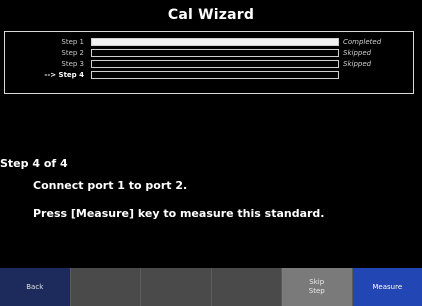 The image size is (422, 306). I want to click on step-row-3: Step 3 Skipped, so click(209, 64).